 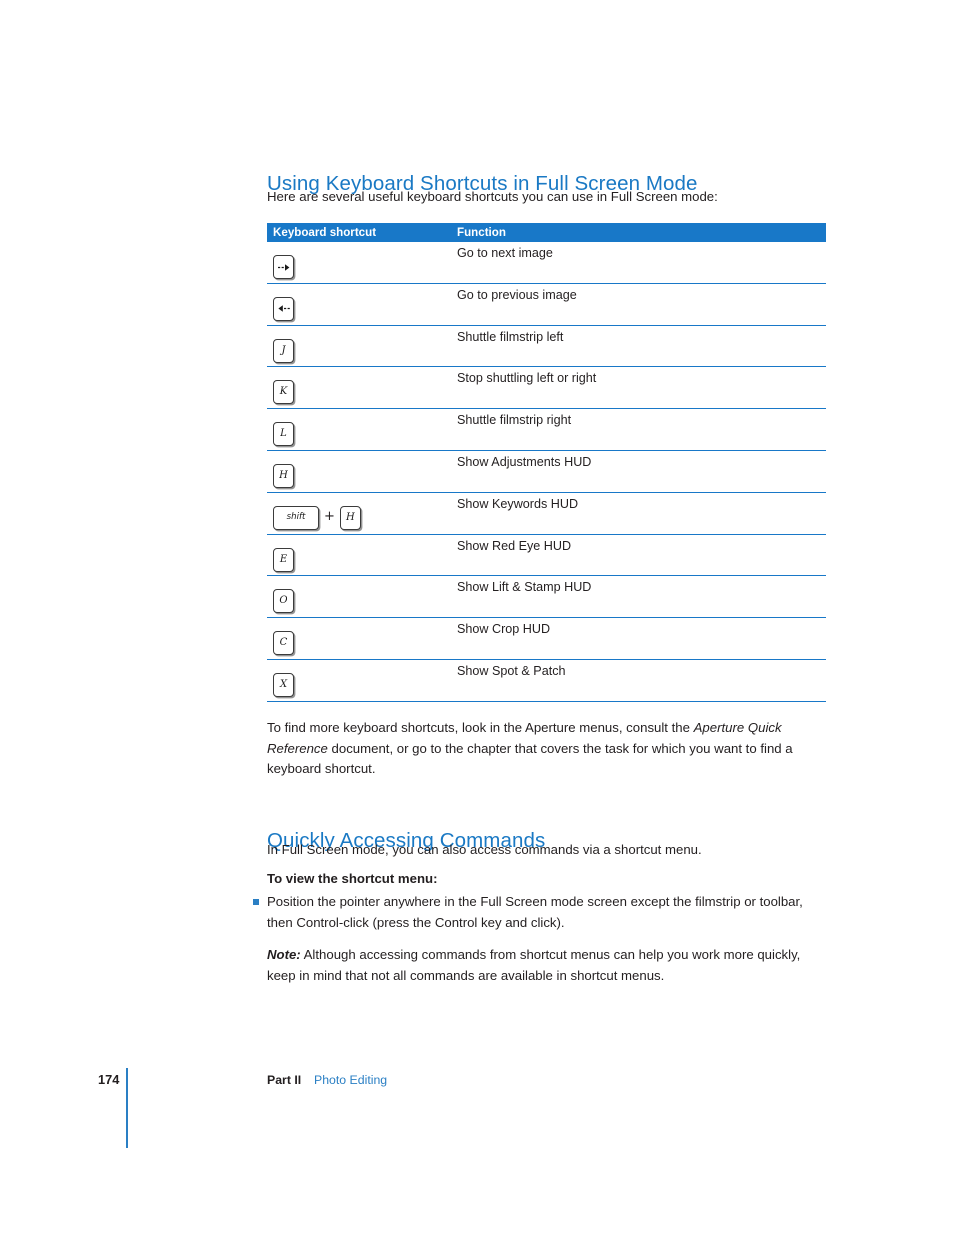 I want to click on shortcut-key-group: C, so click(x=283, y=643).